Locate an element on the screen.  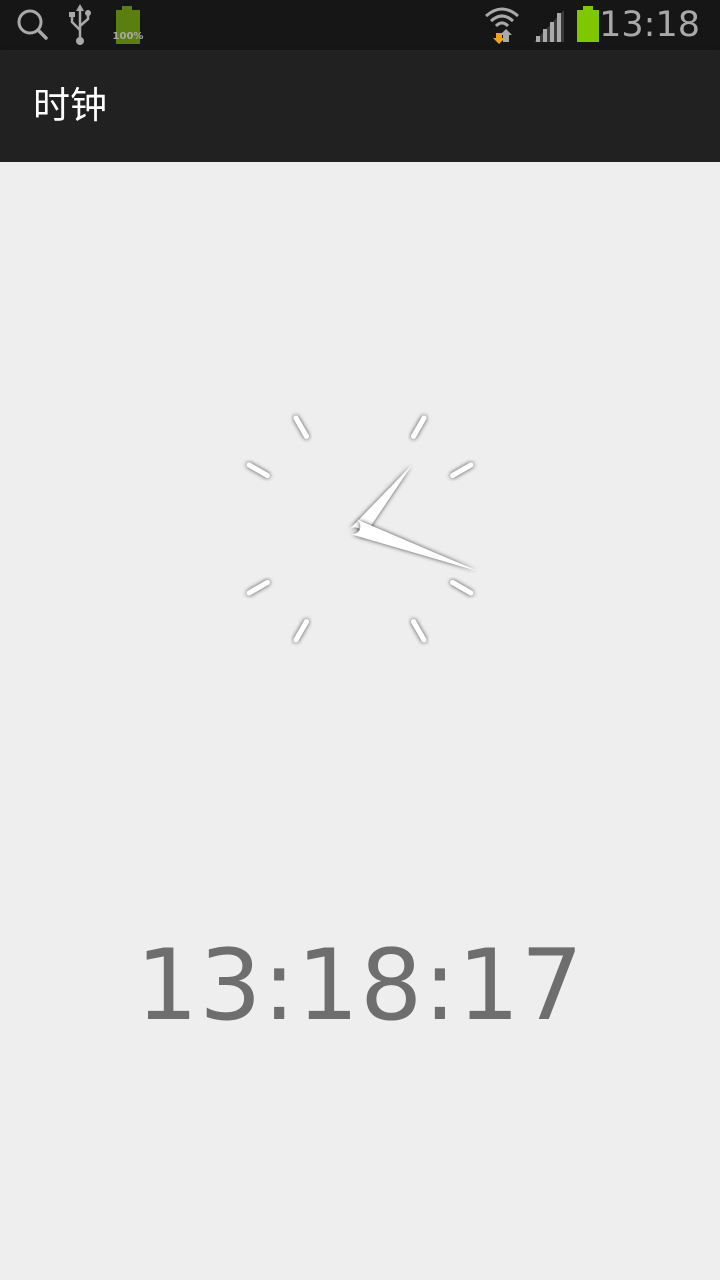
analog-clock is located at coordinates (360, 529).